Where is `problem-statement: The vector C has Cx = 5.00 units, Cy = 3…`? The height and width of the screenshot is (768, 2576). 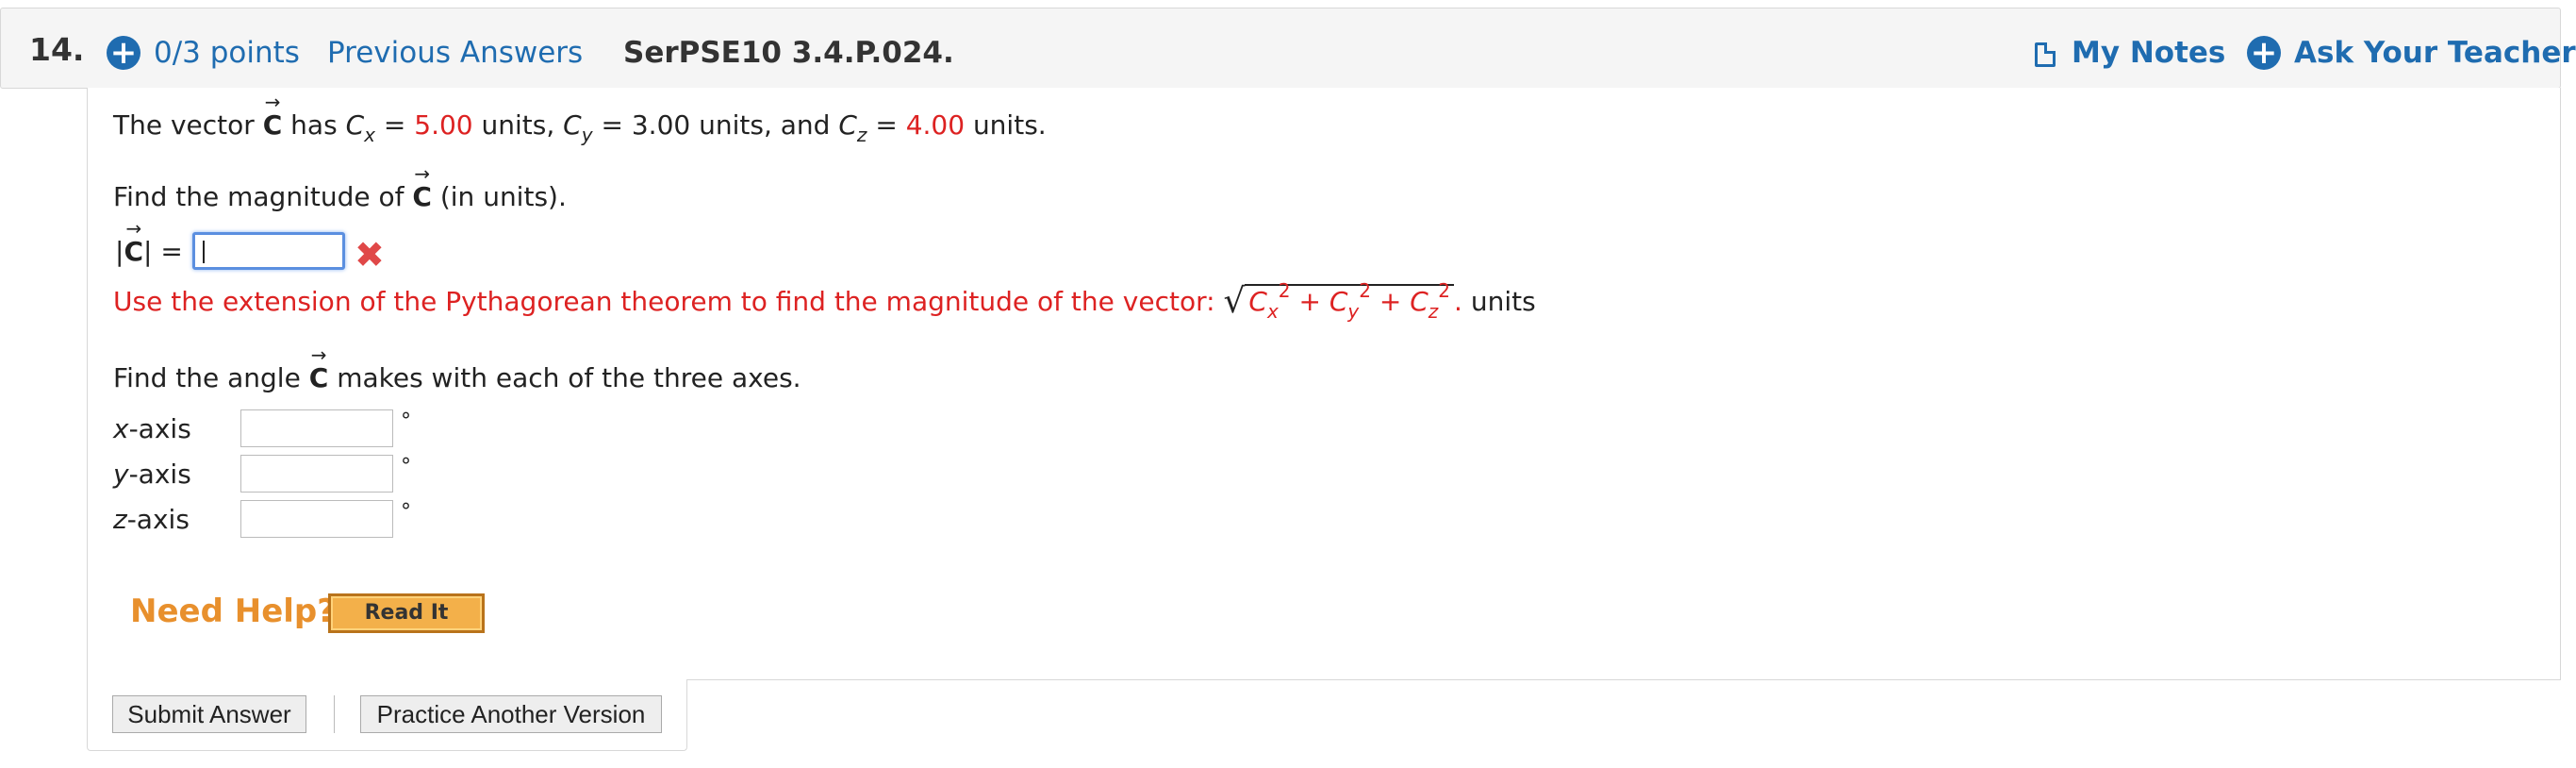 problem-statement: The vector C has Cx = 5.00 units, Cy = 3… is located at coordinates (580, 118).